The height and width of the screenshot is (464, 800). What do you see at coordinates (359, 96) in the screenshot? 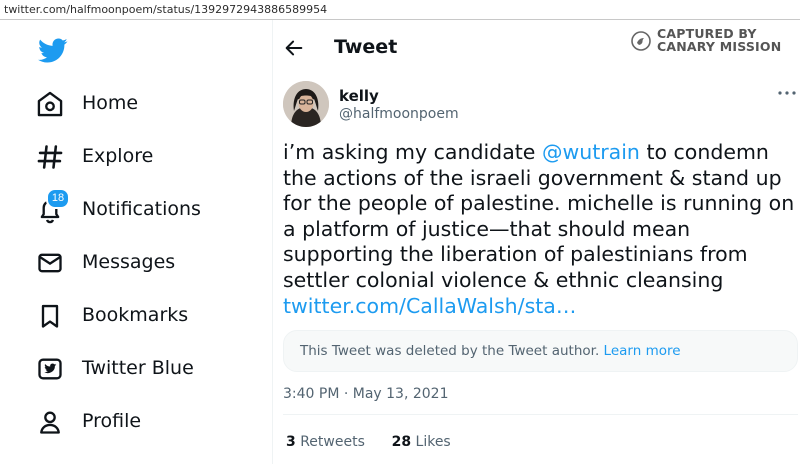
I see `author-name: kelly` at bounding box center [359, 96].